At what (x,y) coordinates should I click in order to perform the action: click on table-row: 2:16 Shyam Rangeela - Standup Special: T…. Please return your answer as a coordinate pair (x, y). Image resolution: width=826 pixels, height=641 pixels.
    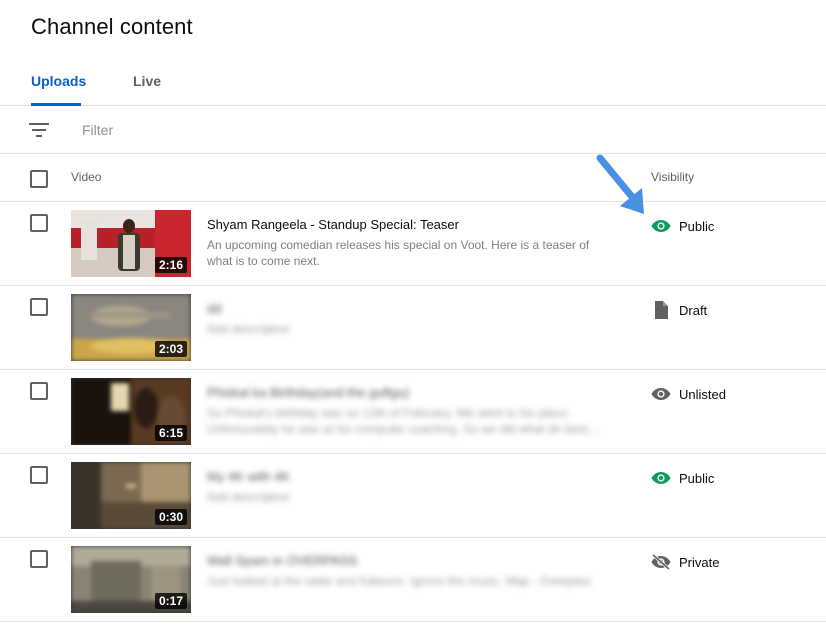
    Looking at the image, I should click on (413, 244).